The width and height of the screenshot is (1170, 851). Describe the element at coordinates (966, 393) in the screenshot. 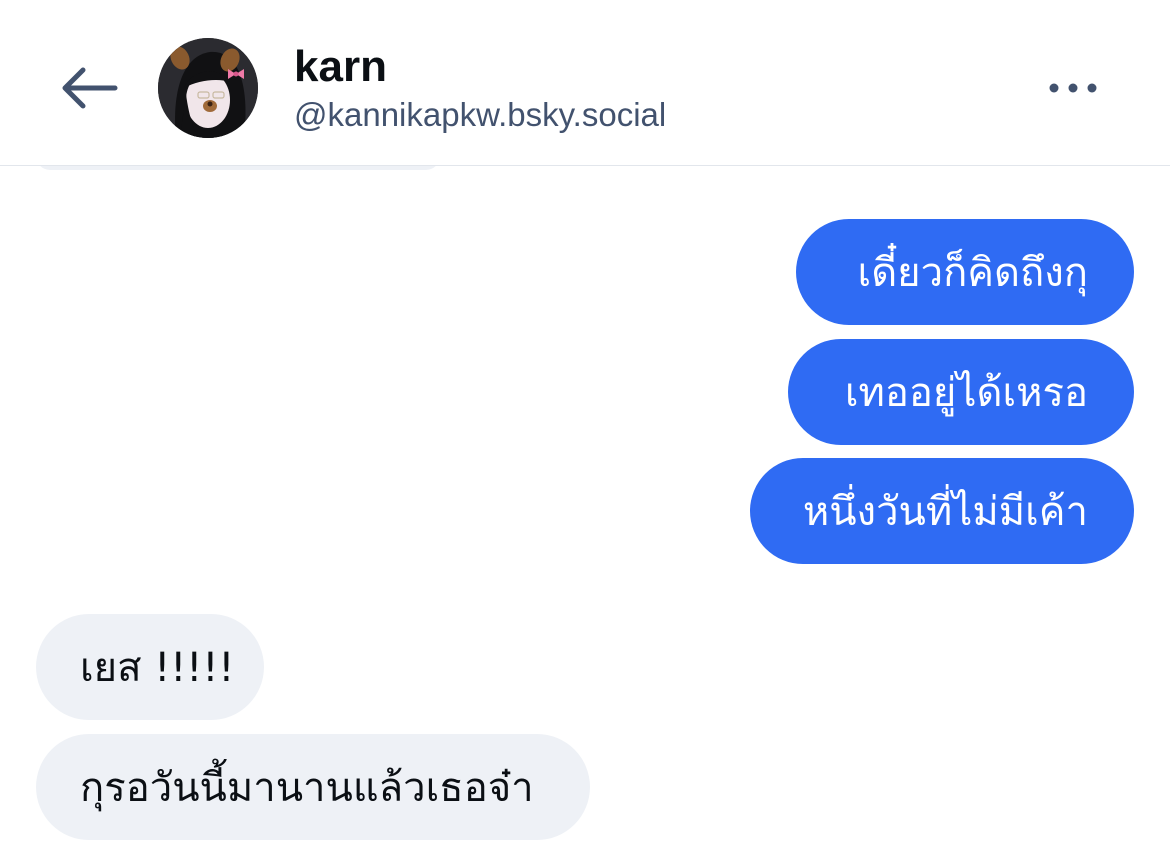

I see `message-text: เทออยู่ได้เหรอ` at that location.